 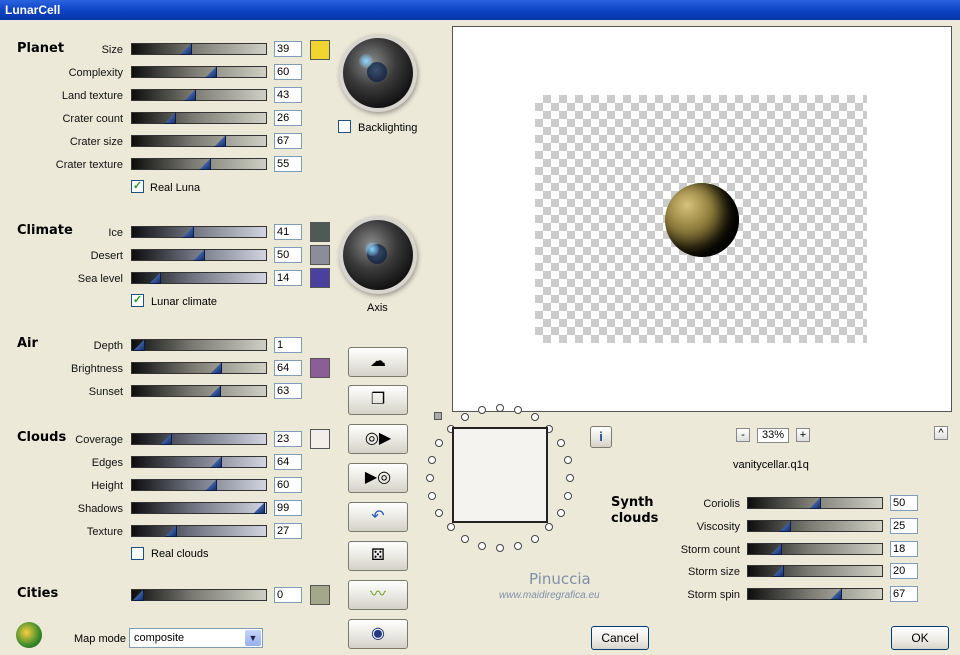 I want to click on zoom-out-button: -, so click(x=743, y=435).